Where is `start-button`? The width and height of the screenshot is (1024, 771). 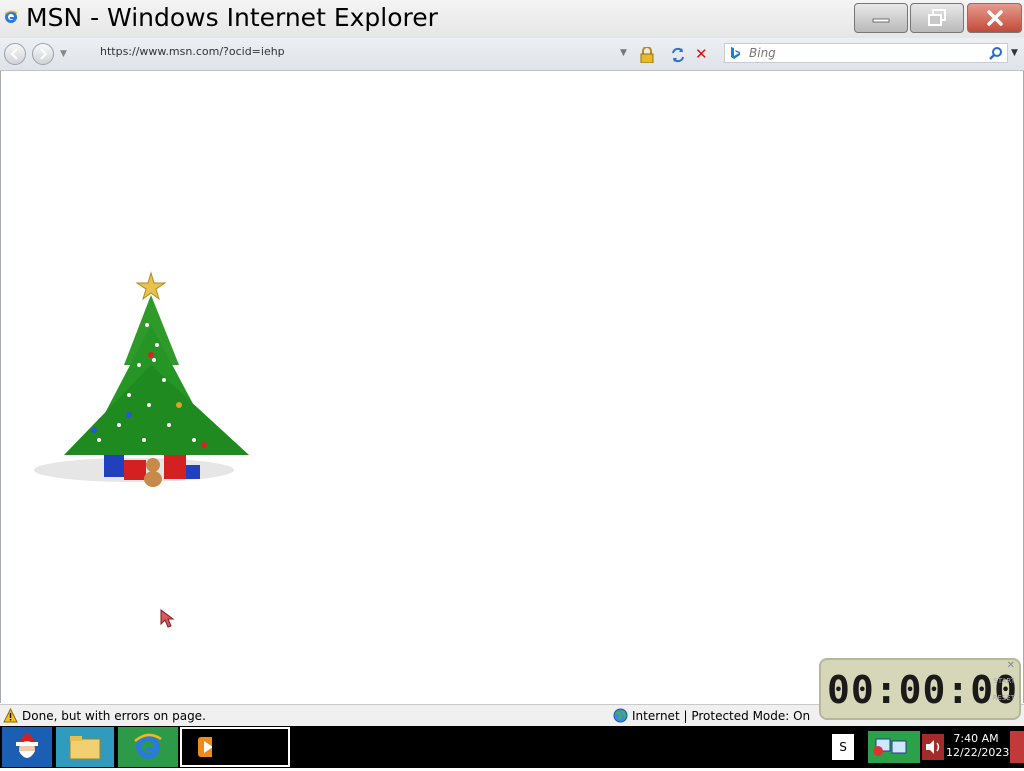
start-button is located at coordinates (27, 747).